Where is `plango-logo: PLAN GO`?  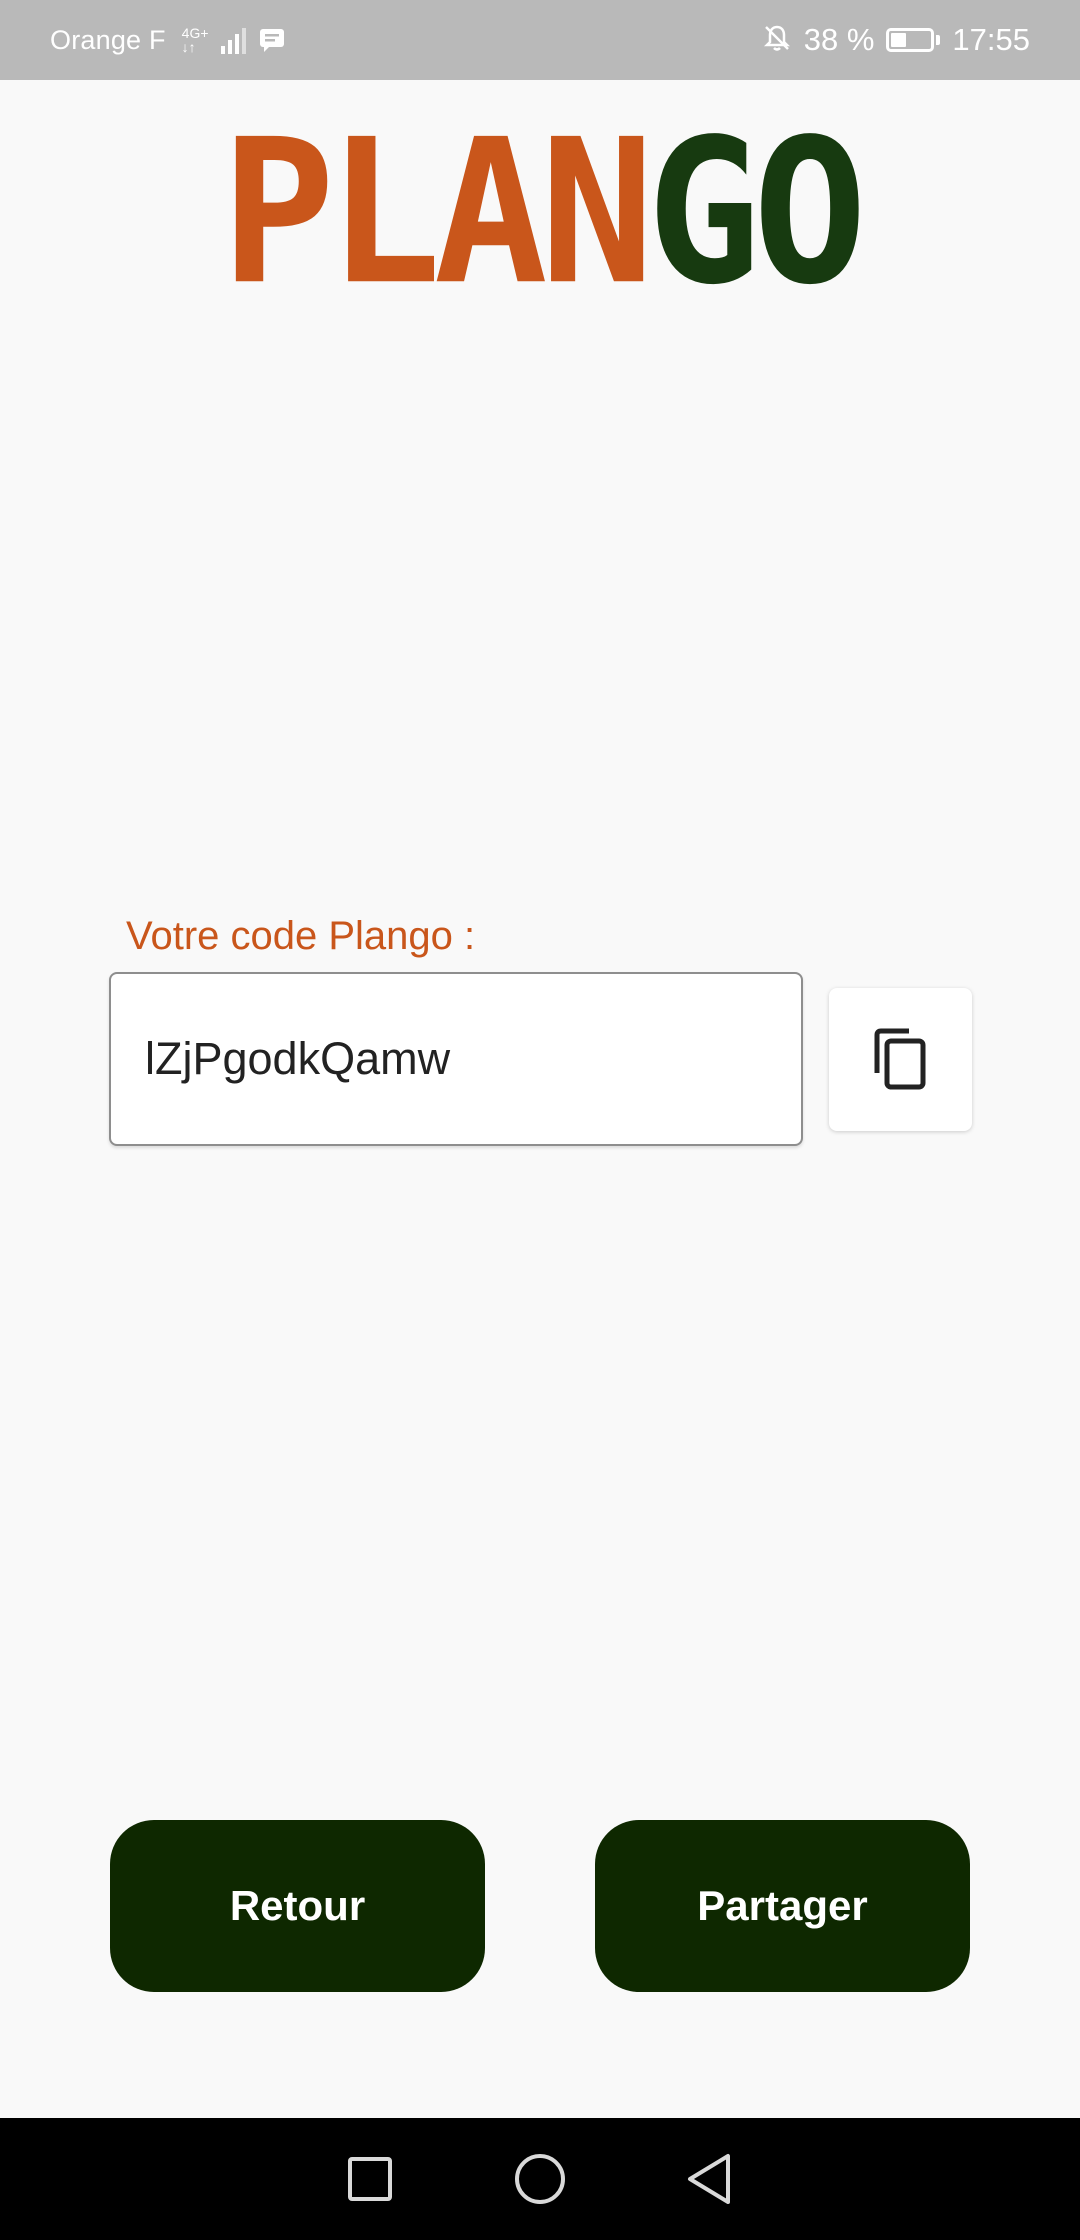
plango-logo: PLAN GO is located at coordinates (541, 212).